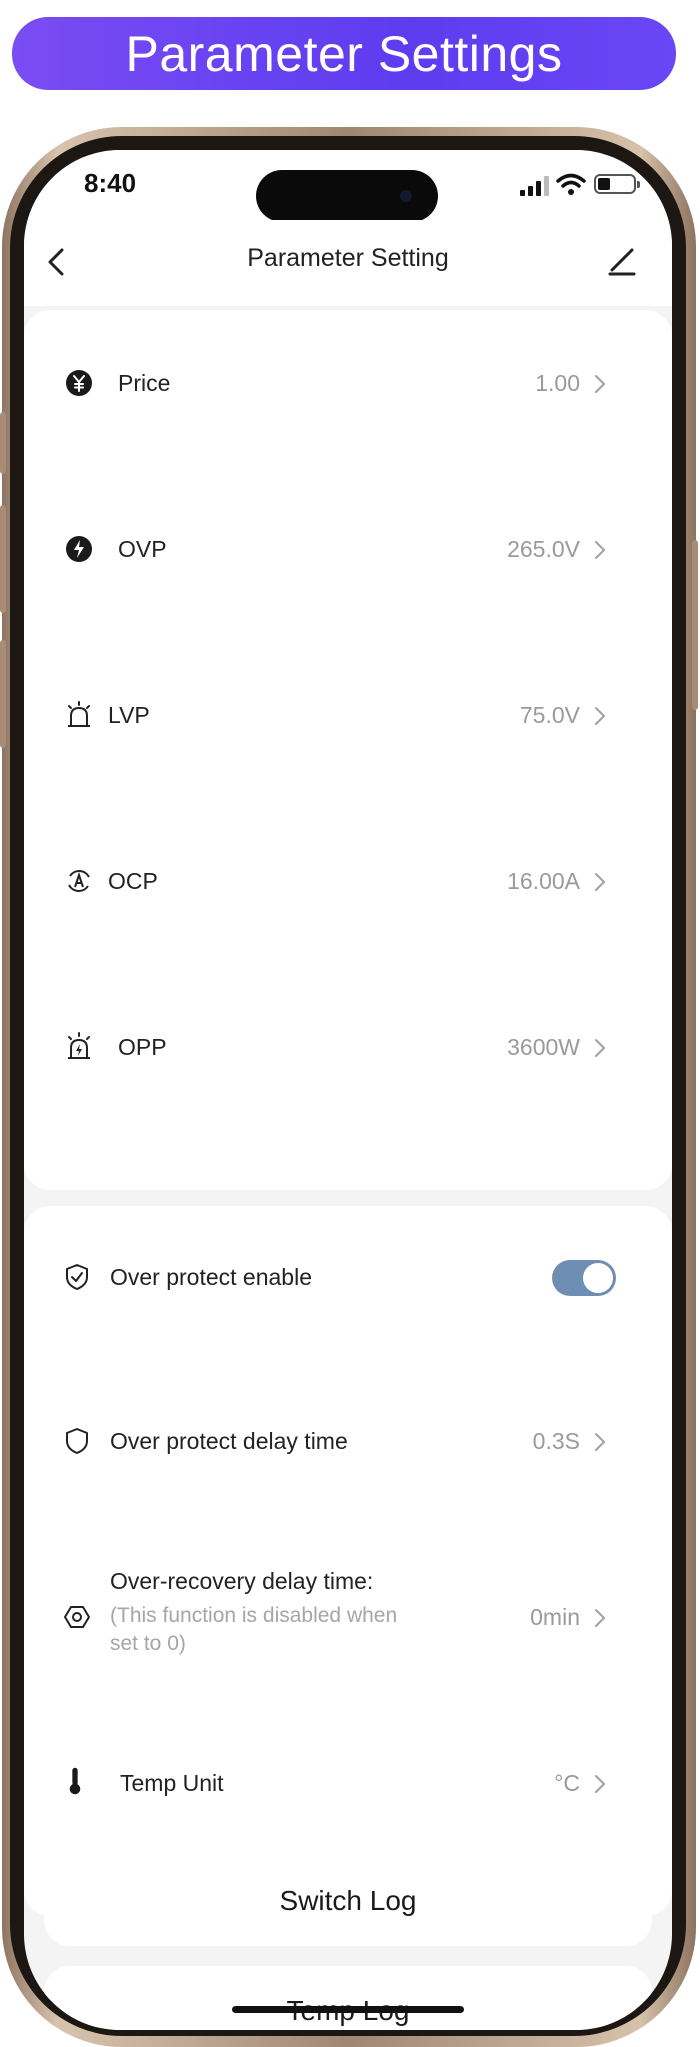  Describe the element at coordinates (79, 714) in the screenshot. I see `alarm-light-icon` at that location.